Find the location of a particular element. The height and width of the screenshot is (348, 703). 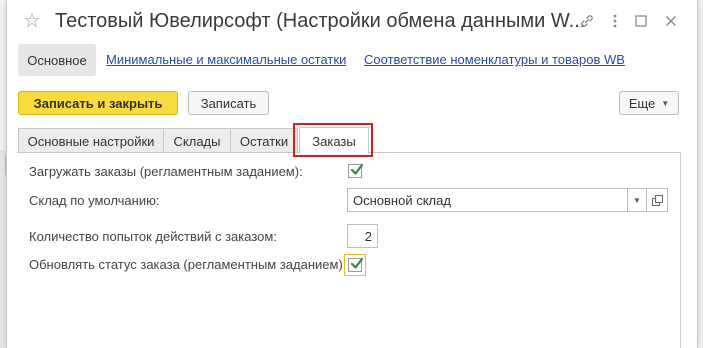

load-orders-checkbox is located at coordinates (356, 170).